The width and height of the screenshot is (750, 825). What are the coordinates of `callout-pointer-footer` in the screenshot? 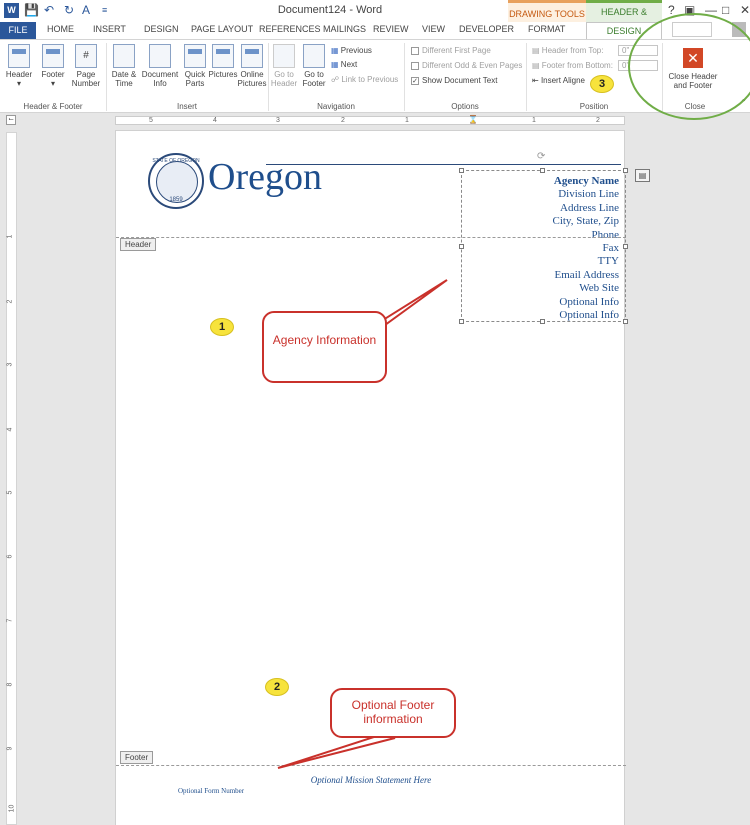 It's located at (336, 751).